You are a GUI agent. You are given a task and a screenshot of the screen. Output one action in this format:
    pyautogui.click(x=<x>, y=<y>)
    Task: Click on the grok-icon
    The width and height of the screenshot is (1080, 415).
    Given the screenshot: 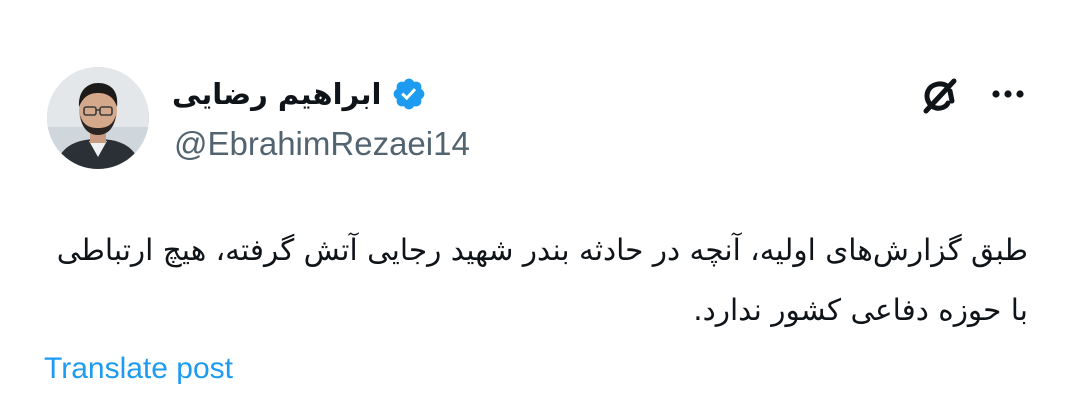 What is the action you would take?
    pyautogui.click(x=939, y=96)
    